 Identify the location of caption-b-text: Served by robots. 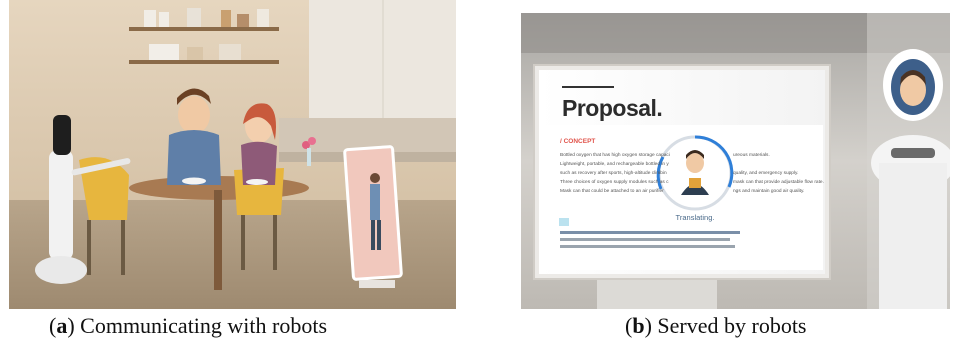
(729, 325).